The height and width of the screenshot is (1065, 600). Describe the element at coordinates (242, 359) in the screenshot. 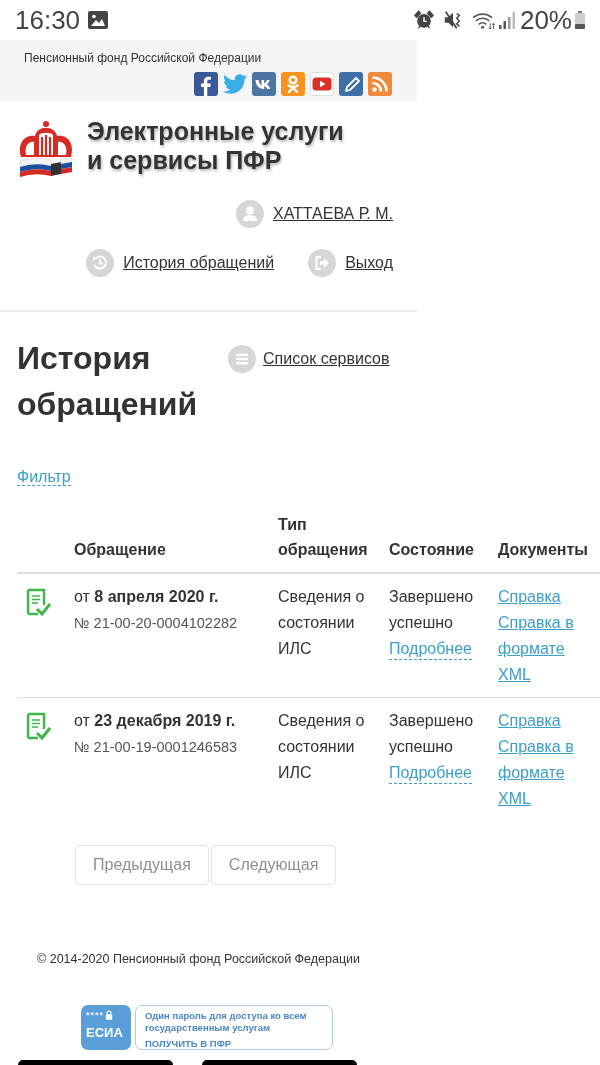

I see `list-icon` at that location.